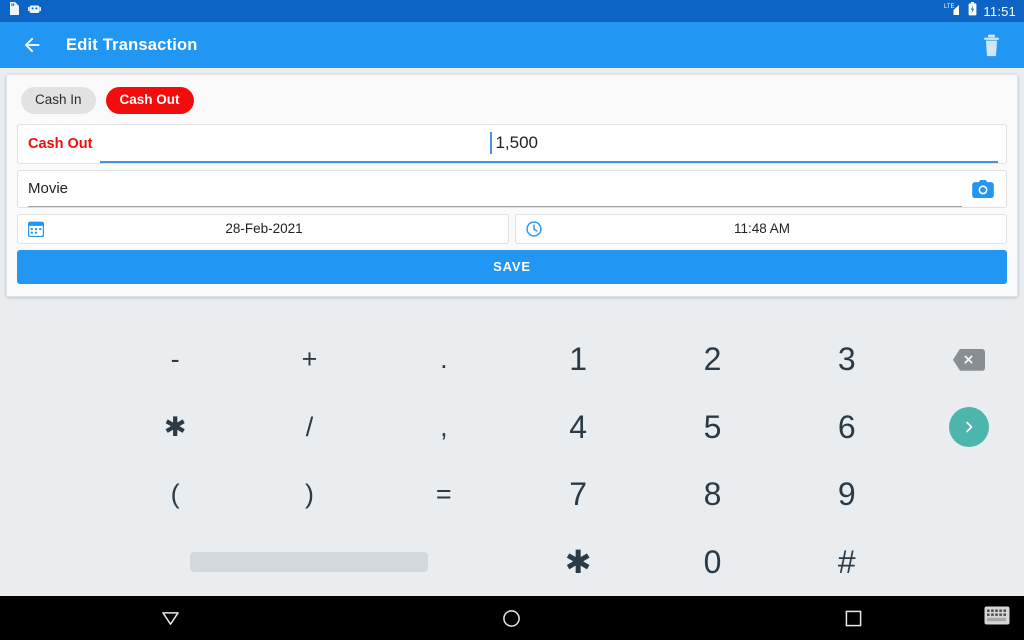 The image size is (1024, 640). I want to click on key-hash: #, so click(847, 563).